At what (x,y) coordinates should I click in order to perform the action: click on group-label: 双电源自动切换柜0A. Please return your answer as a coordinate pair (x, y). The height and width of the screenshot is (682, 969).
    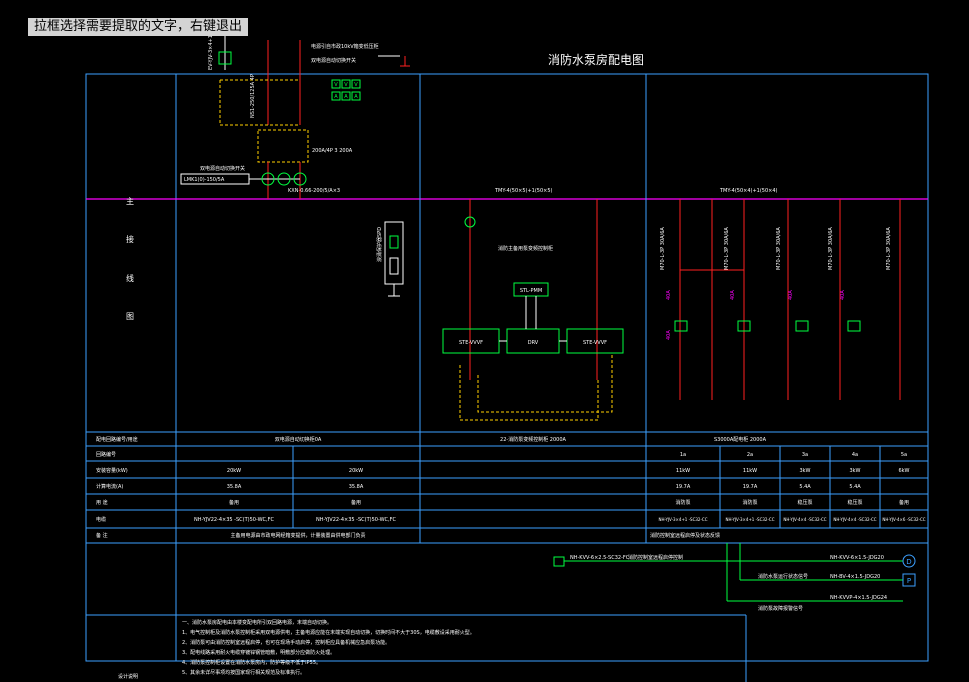
    Looking at the image, I should click on (298, 439).